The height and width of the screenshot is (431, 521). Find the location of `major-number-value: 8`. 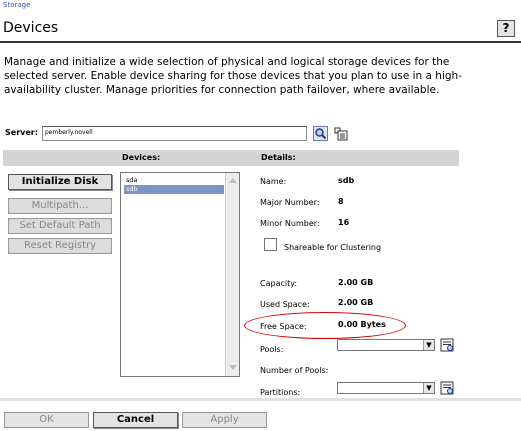

major-number-value: 8 is located at coordinates (341, 201).